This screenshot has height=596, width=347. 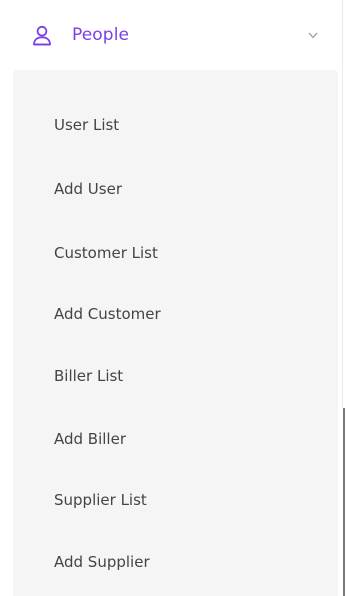 I want to click on submenu-item-user-list: User List, so click(x=86, y=125).